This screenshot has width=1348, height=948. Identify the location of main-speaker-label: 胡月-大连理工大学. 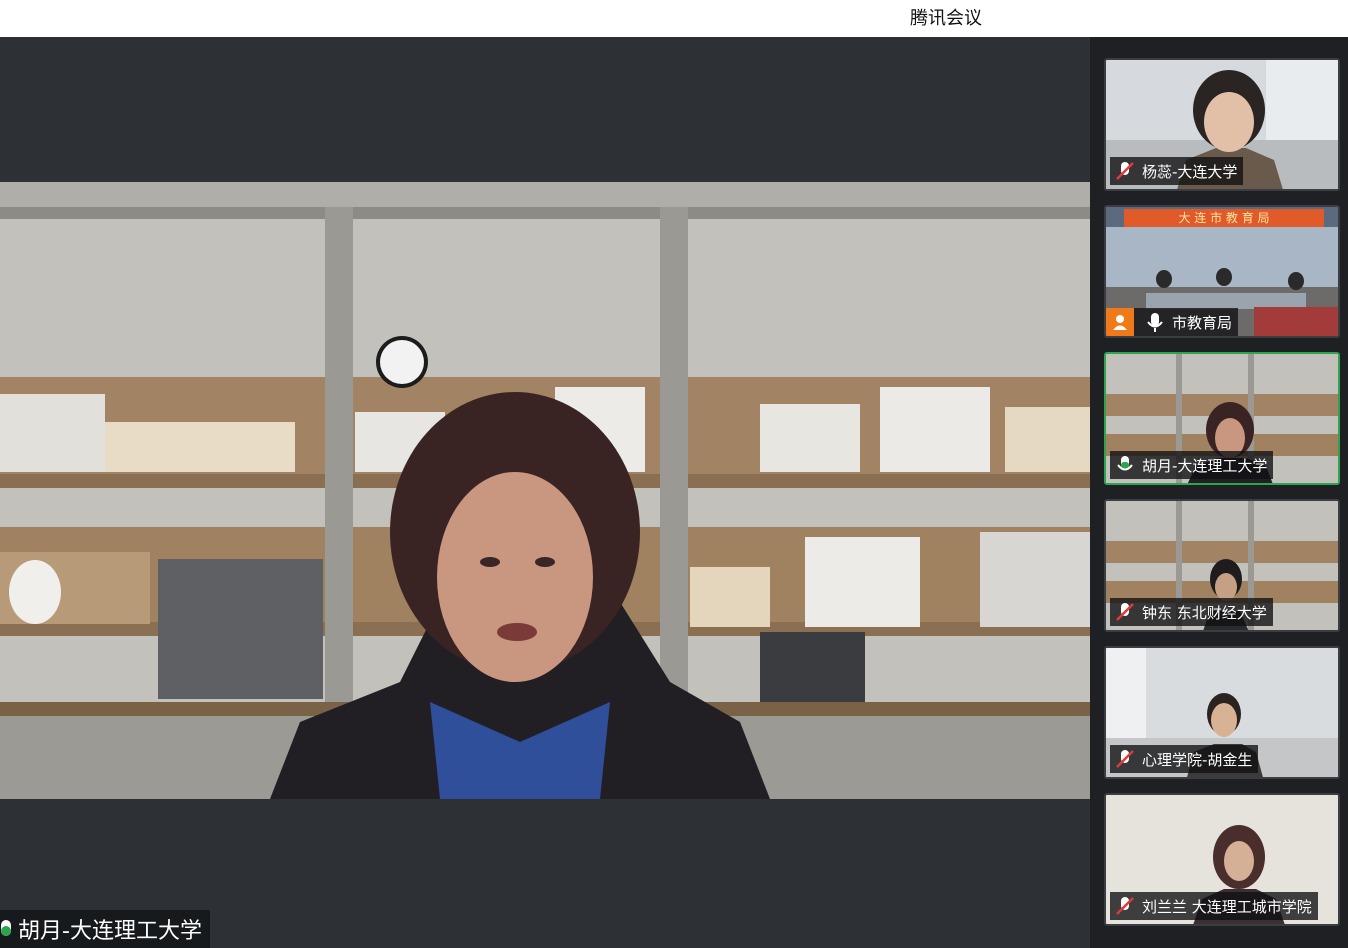
(105, 929).